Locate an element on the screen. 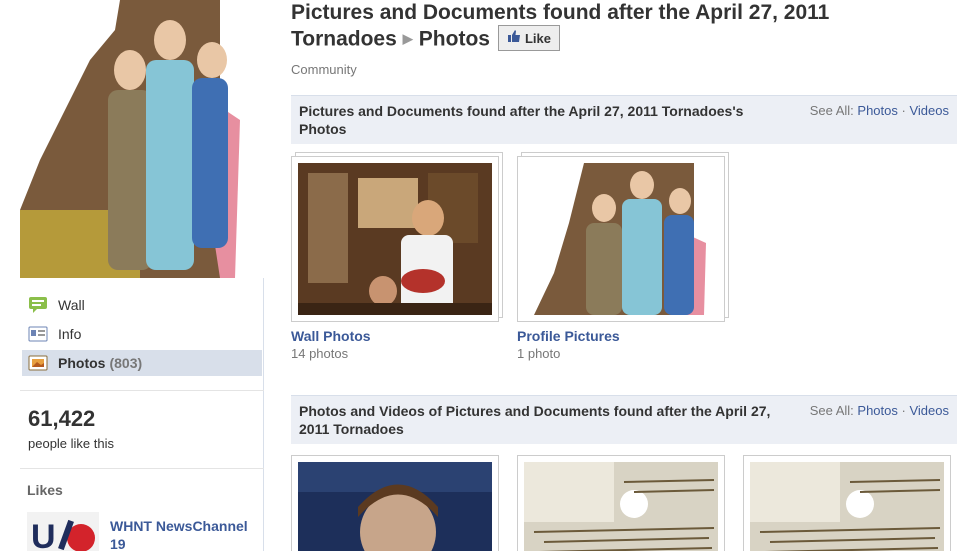  sidebar-item-label: Wall is located at coordinates (71, 305).